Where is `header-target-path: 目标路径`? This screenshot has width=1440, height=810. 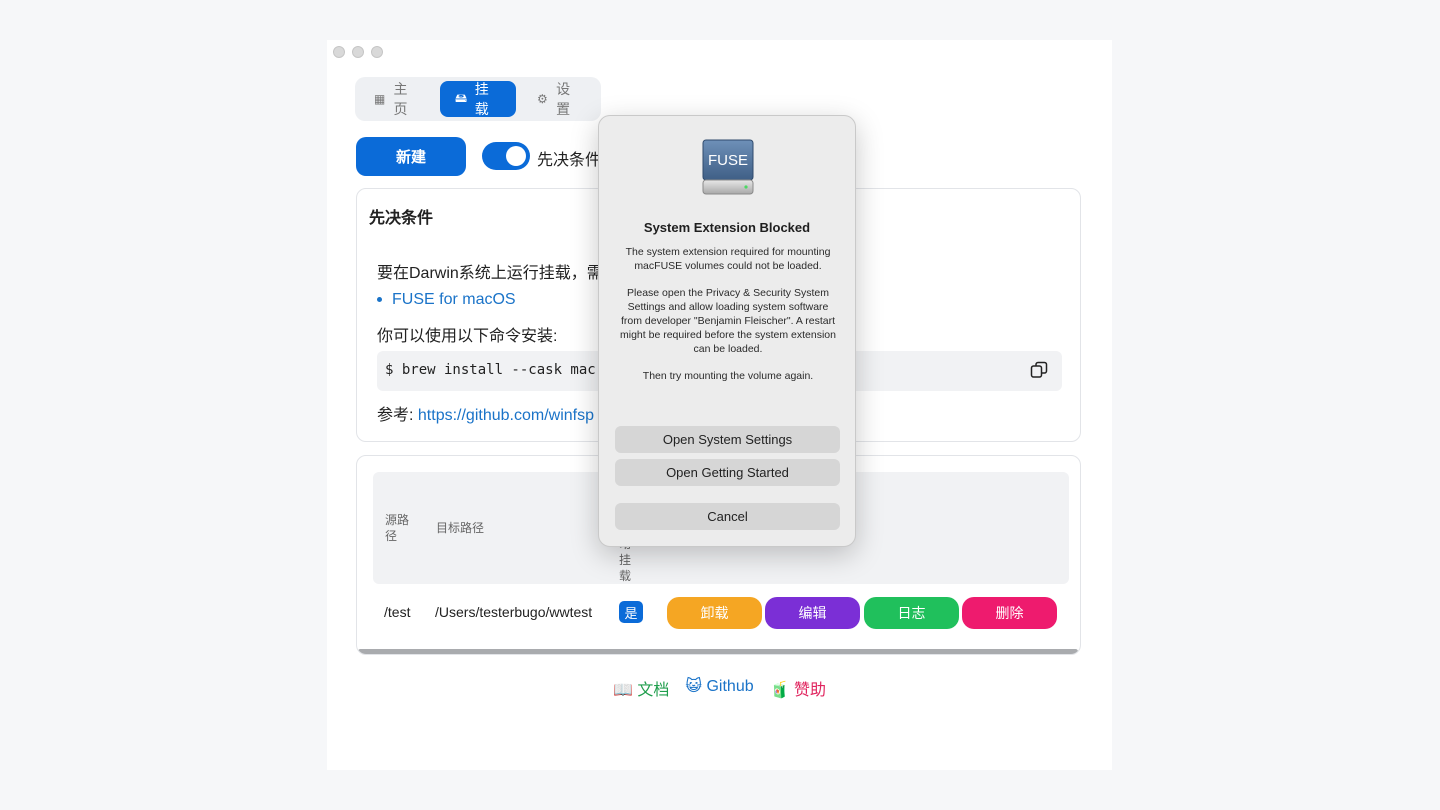 header-target-path: 目标路径 is located at coordinates (460, 528).